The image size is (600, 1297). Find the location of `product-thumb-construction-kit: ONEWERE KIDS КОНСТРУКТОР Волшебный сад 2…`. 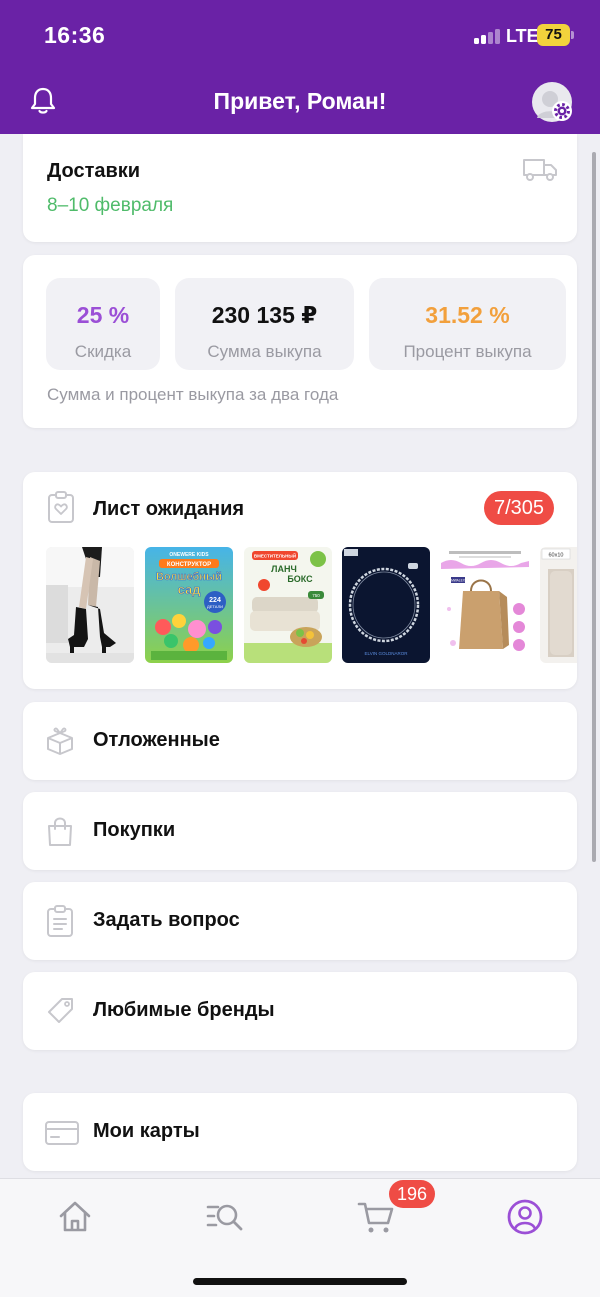

product-thumb-construction-kit: ONEWERE KIDS КОНСТРУКТОР Волшебный сад 2… is located at coordinates (189, 605).